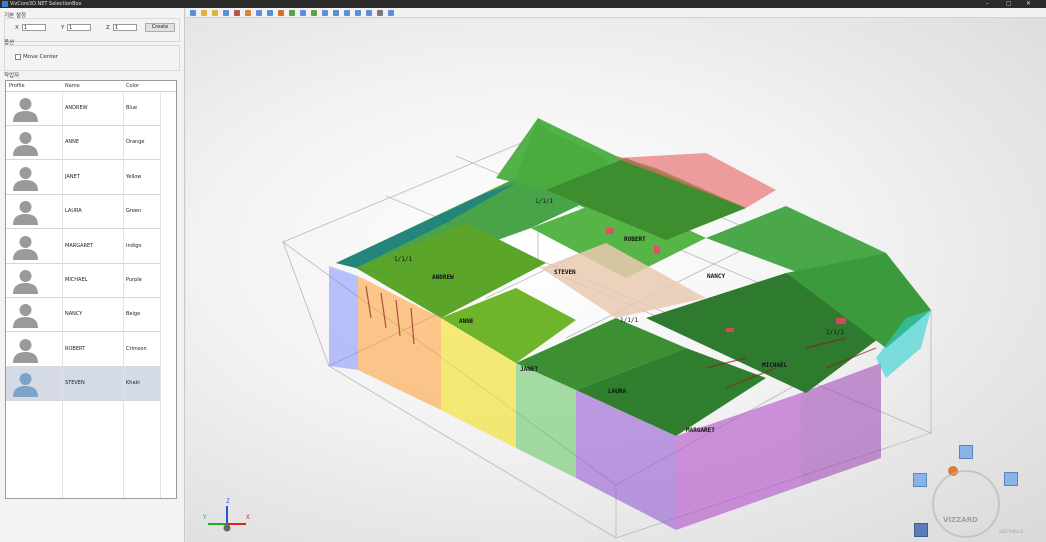 This screenshot has height=542, width=1046. What do you see at coordinates (635, 239) in the screenshot?
I see `label-robert: ROBERT` at bounding box center [635, 239].